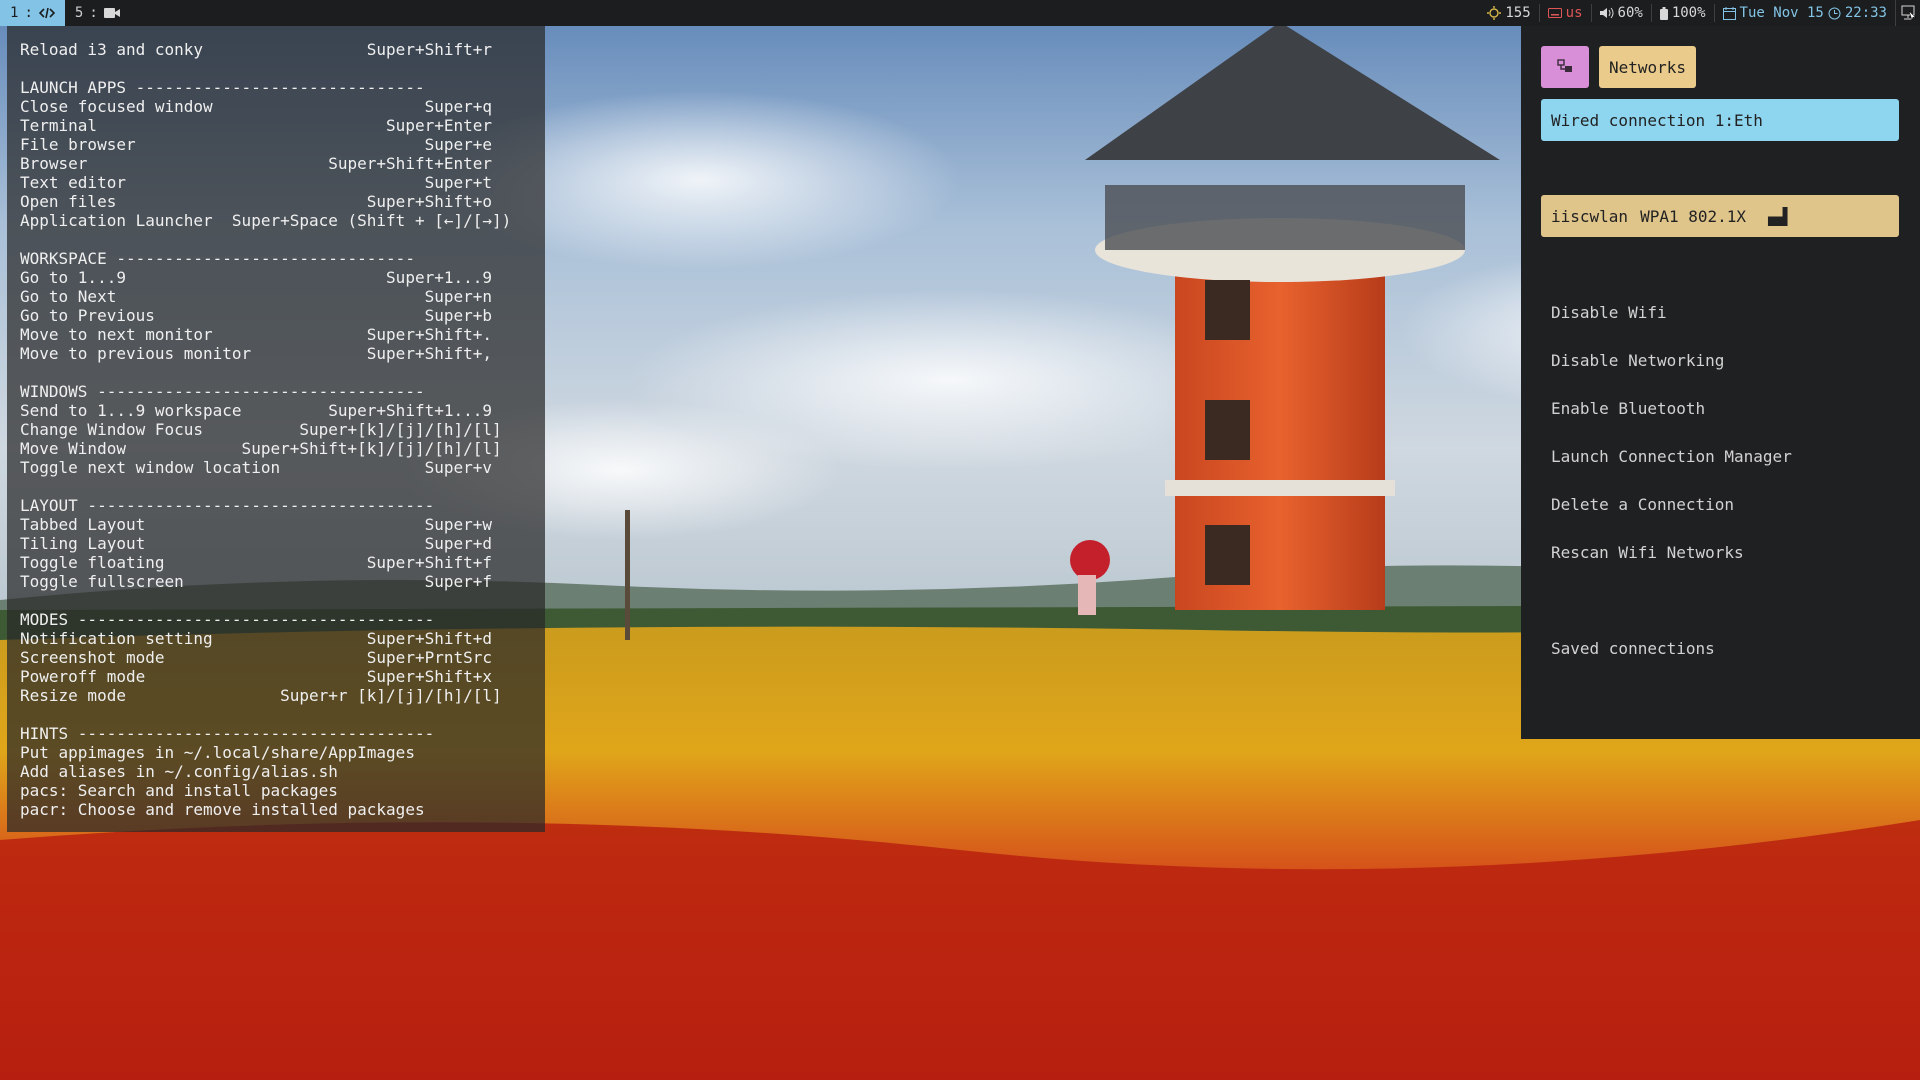  Describe the element at coordinates (1648, 67) in the screenshot. I see `menu-prompt: Networks` at that location.